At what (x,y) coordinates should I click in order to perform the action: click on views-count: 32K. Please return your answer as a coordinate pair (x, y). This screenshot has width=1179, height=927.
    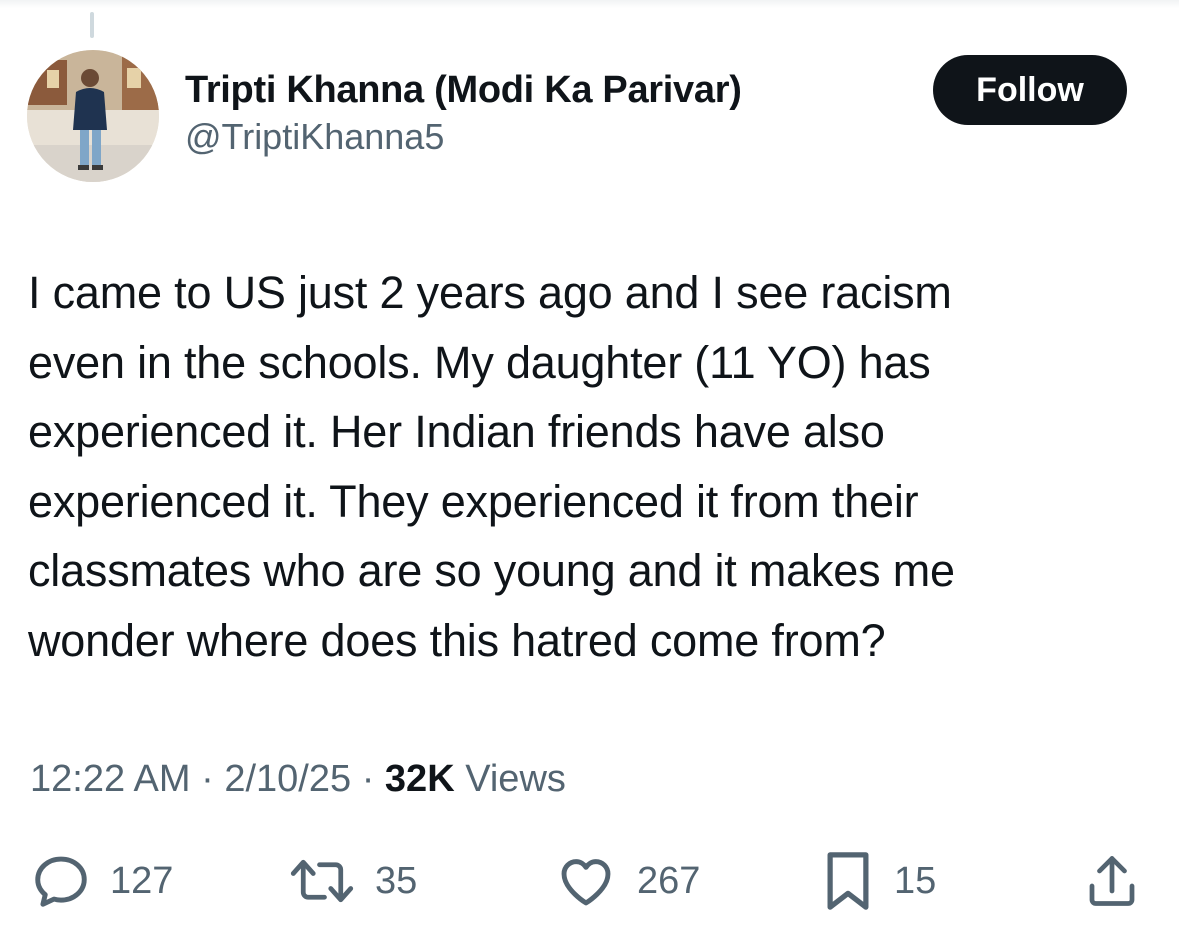
    Looking at the image, I should click on (419, 779).